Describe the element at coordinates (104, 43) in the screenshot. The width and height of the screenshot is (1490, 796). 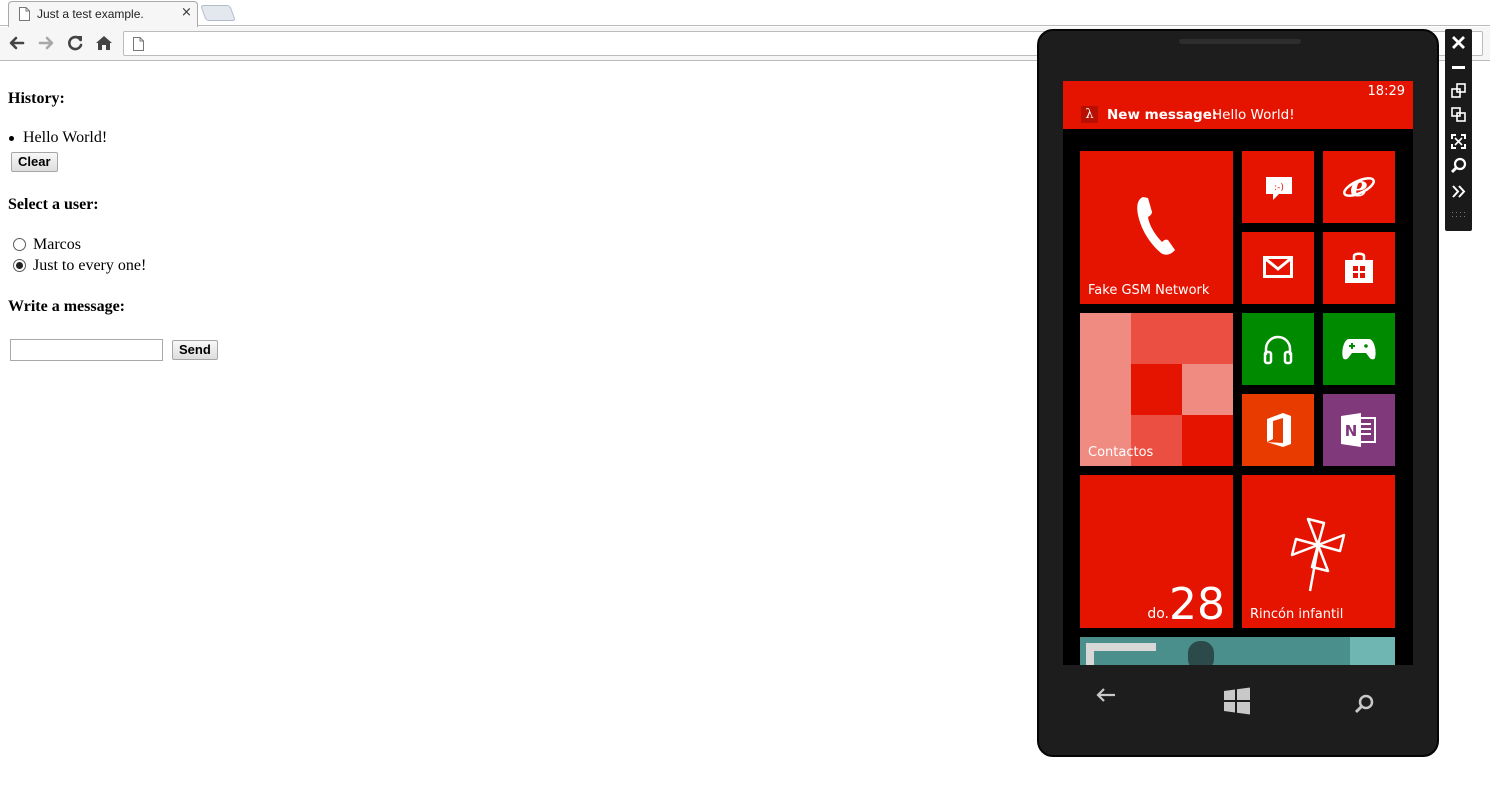
I see `home-icon` at that location.